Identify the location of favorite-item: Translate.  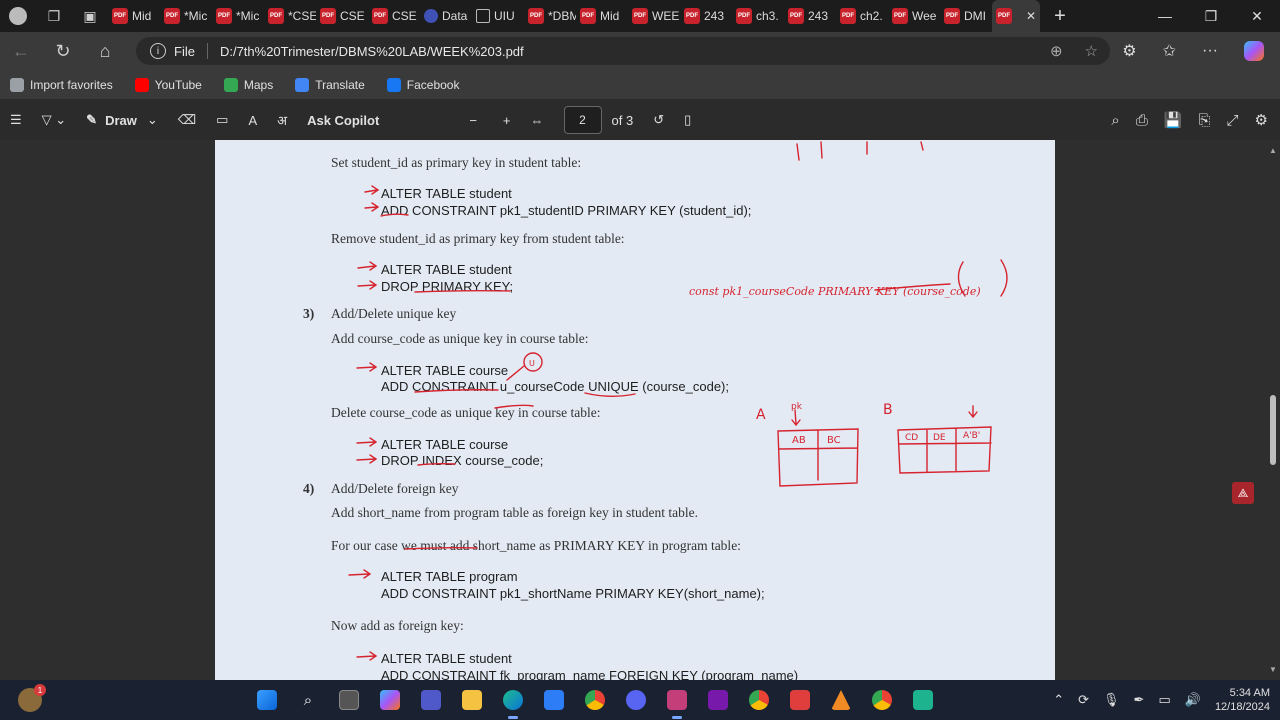
(330, 84).